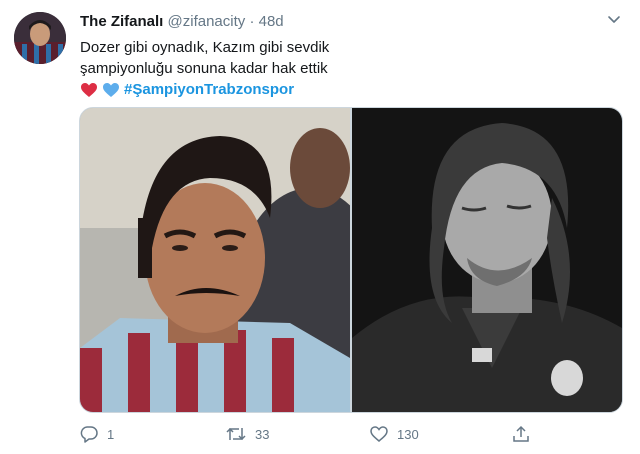  Describe the element at coordinates (89, 434) in the screenshot. I see `reply-icon` at that location.